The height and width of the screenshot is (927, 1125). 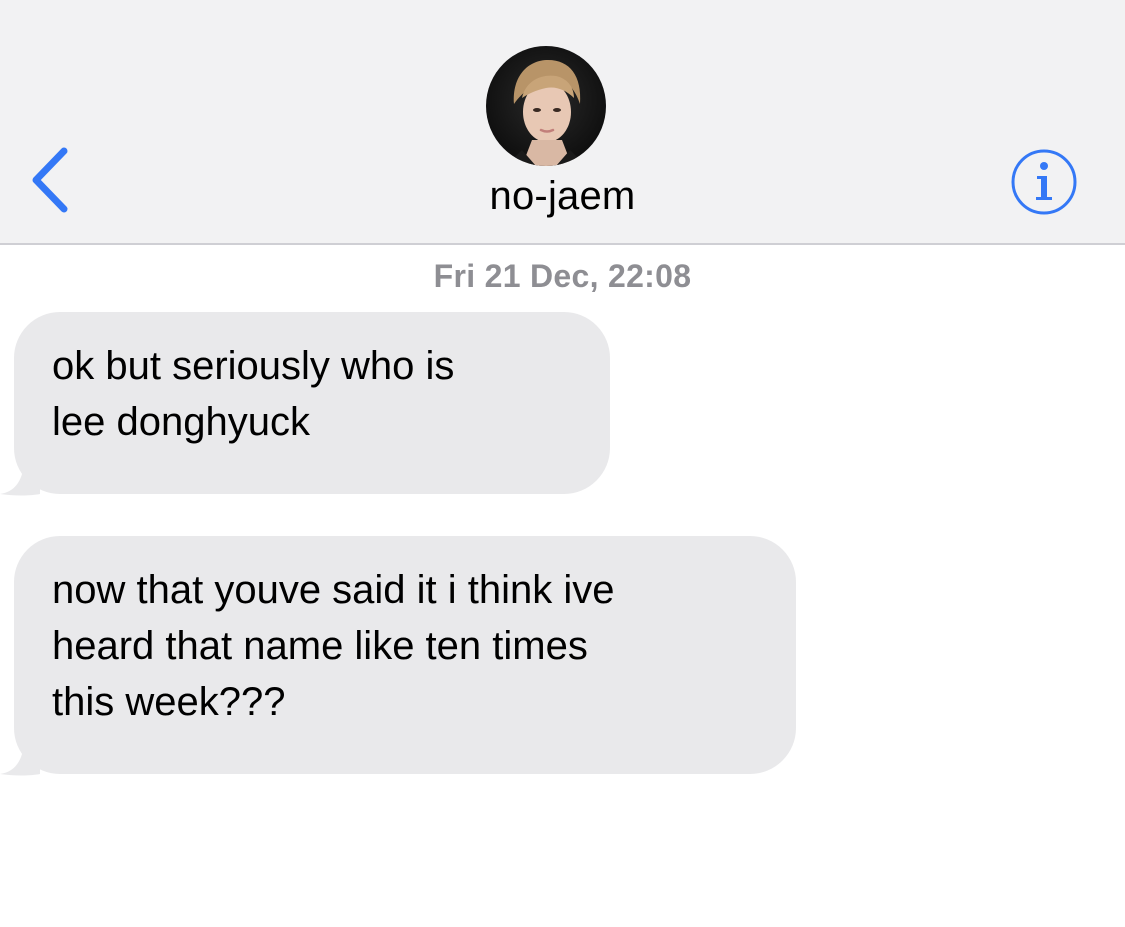 I want to click on info-circle-icon, so click(x=1044, y=182).